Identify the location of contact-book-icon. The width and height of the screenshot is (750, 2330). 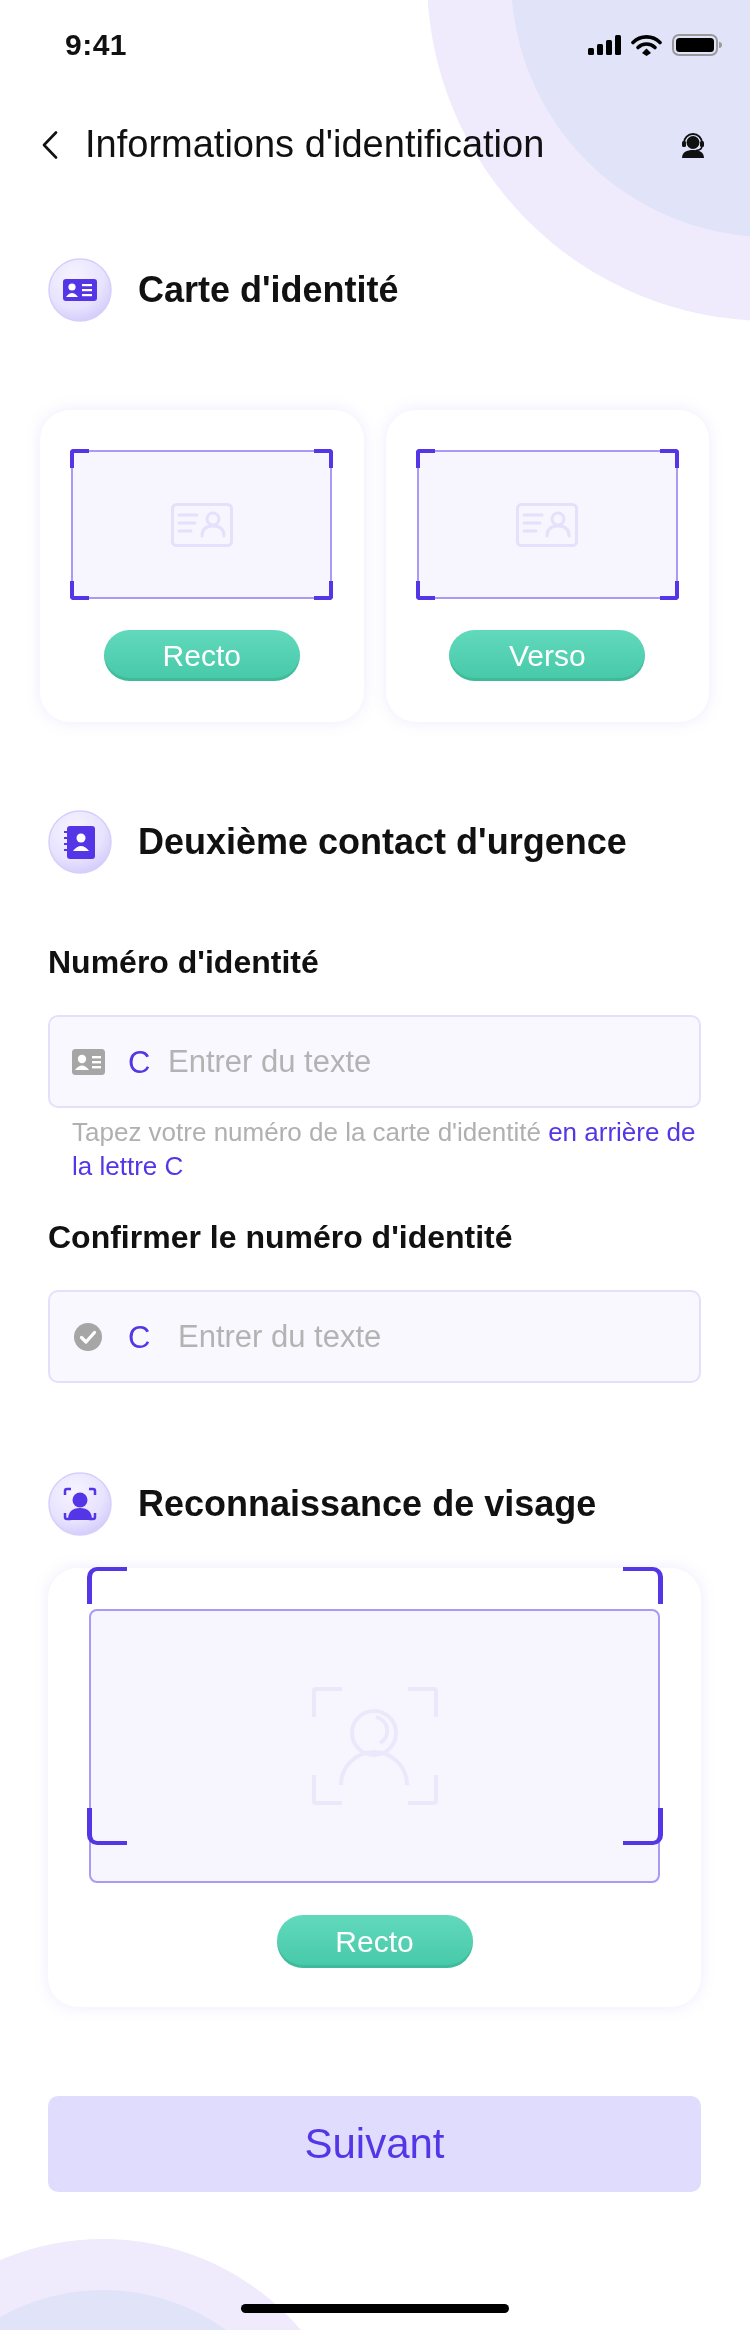
(80, 842).